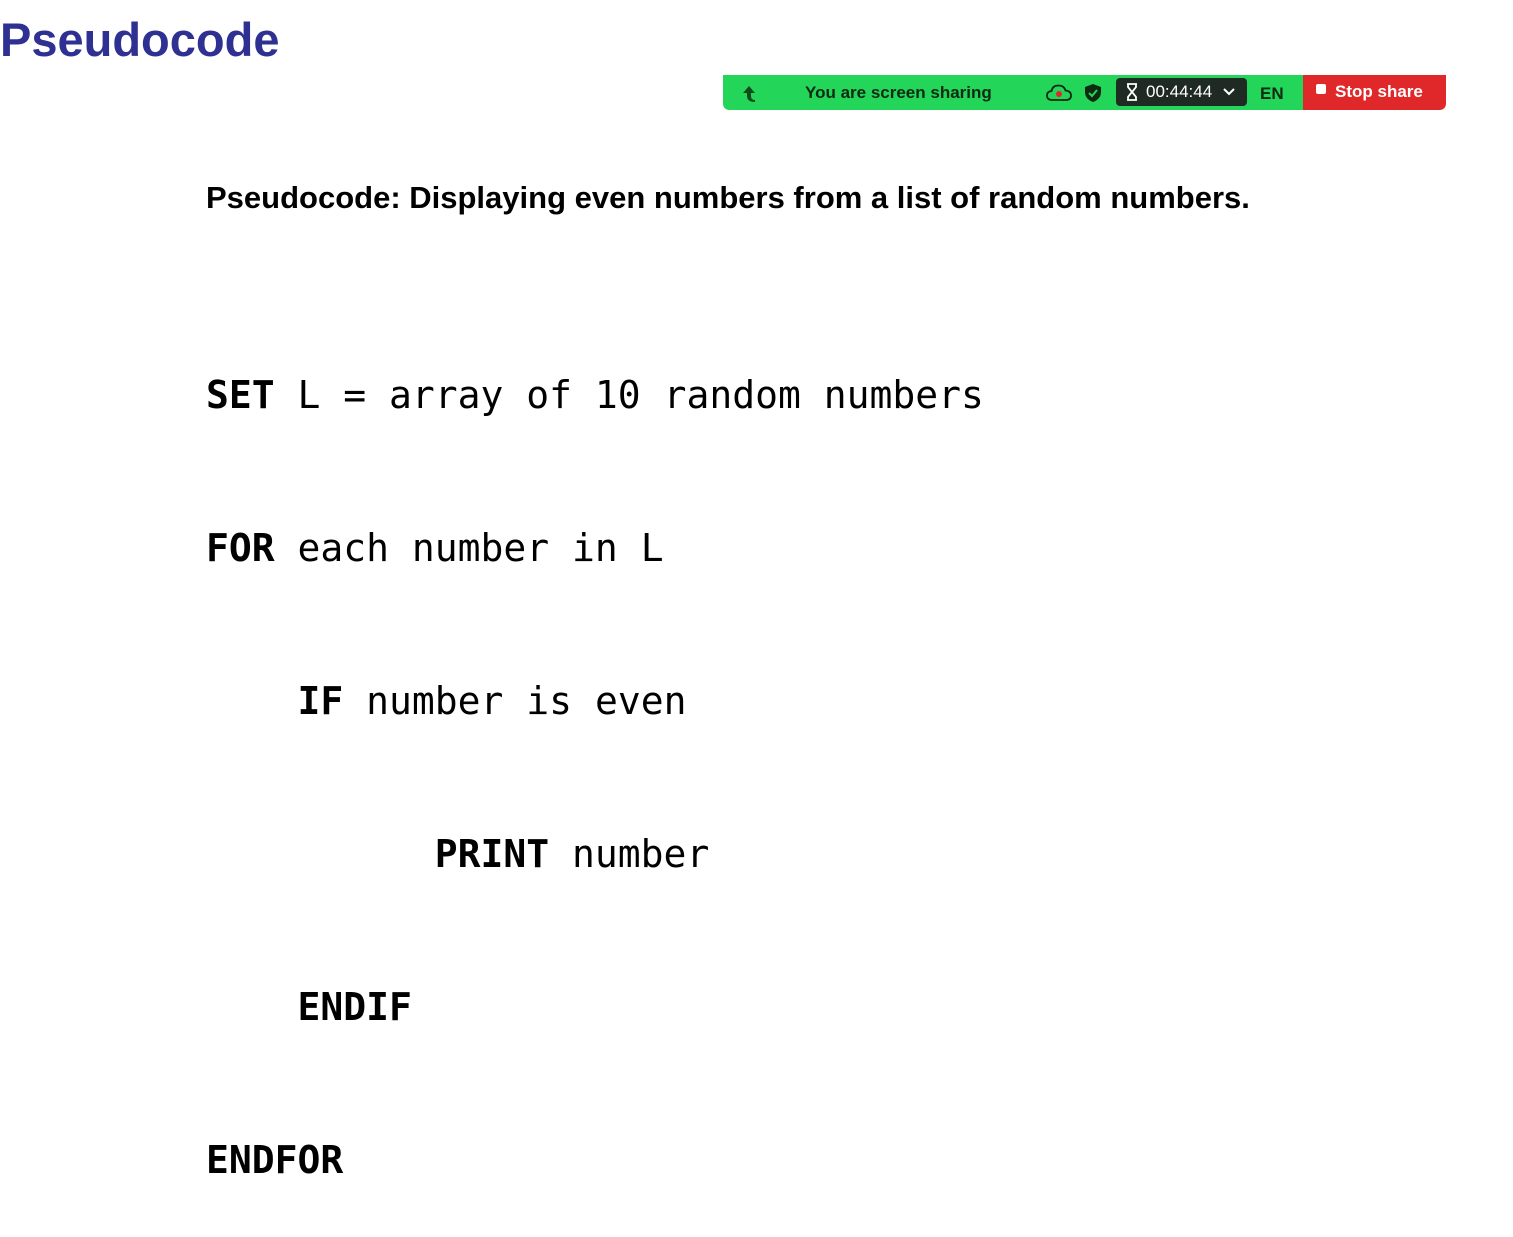  What do you see at coordinates (898, 92) in the screenshot?
I see `share-status-text: You are screen sharing` at bounding box center [898, 92].